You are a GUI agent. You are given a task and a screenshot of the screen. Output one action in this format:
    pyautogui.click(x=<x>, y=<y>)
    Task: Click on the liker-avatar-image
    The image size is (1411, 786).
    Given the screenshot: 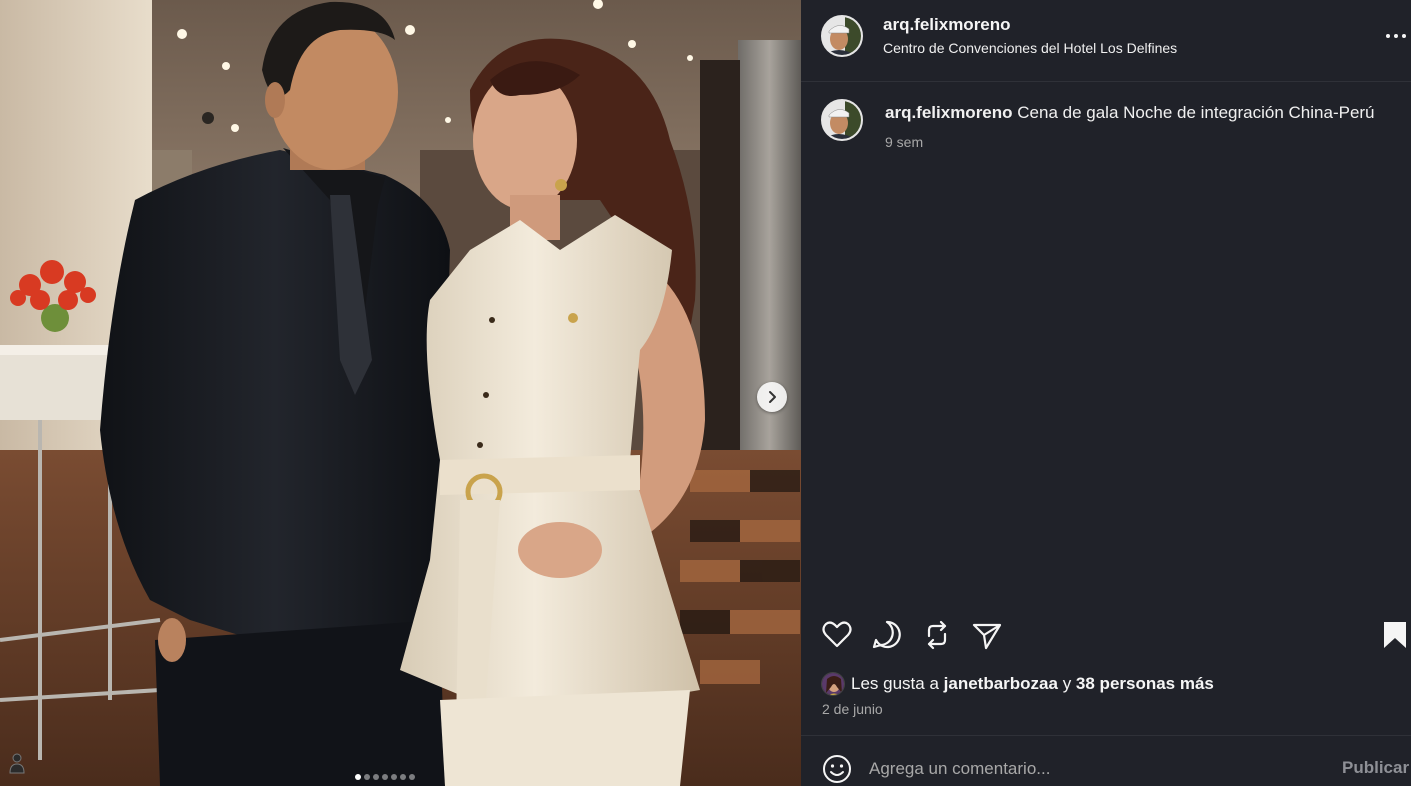 What is the action you would take?
    pyautogui.click(x=833, y=684)
    